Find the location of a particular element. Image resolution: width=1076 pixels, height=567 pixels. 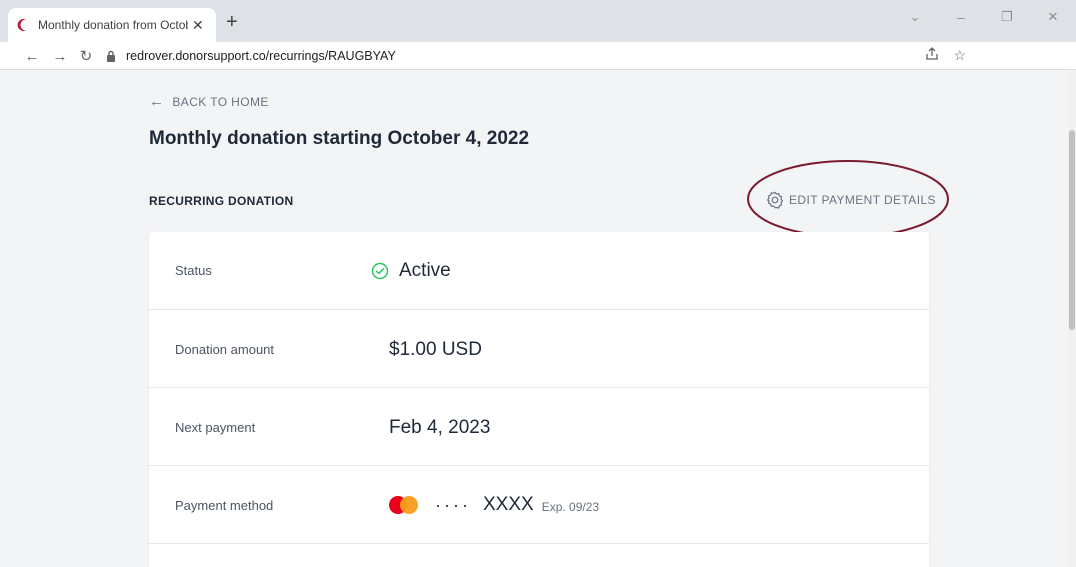

back-to-home-link: ← BACK TO HOME is located at coordinates (209, 101).